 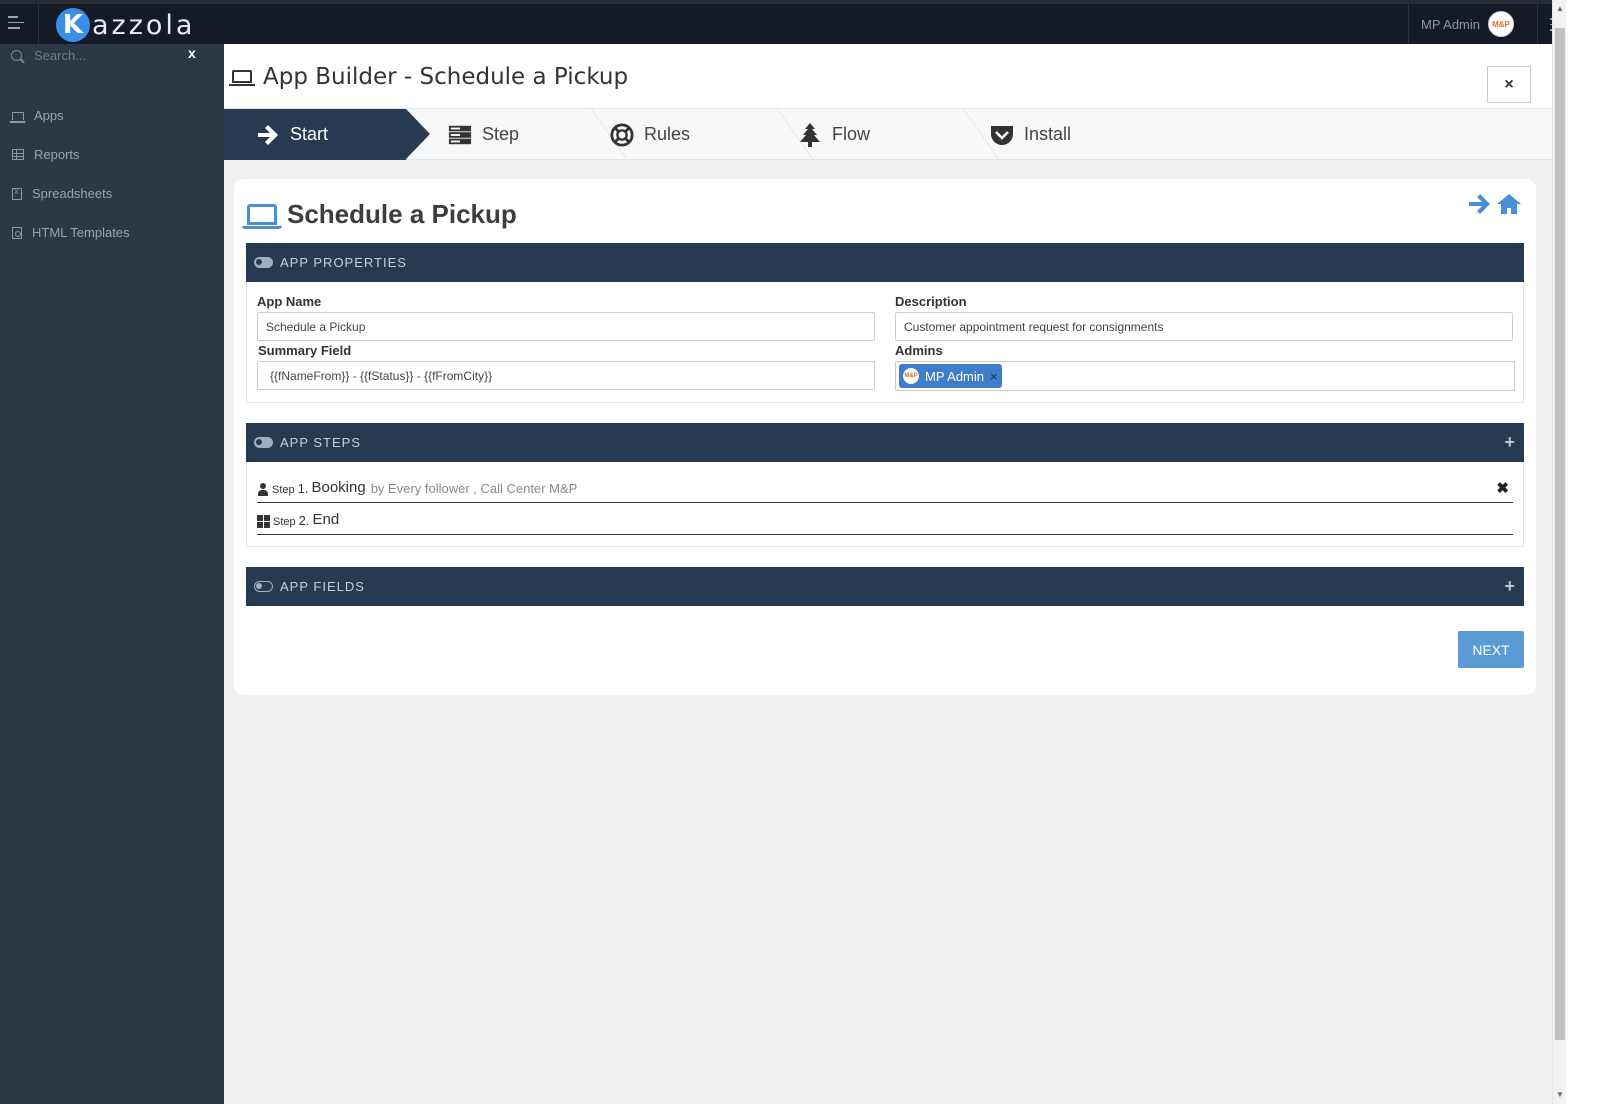 I want to click on step-assignees: by Every follower , Call Center M&P, so click(x=474, y=488).